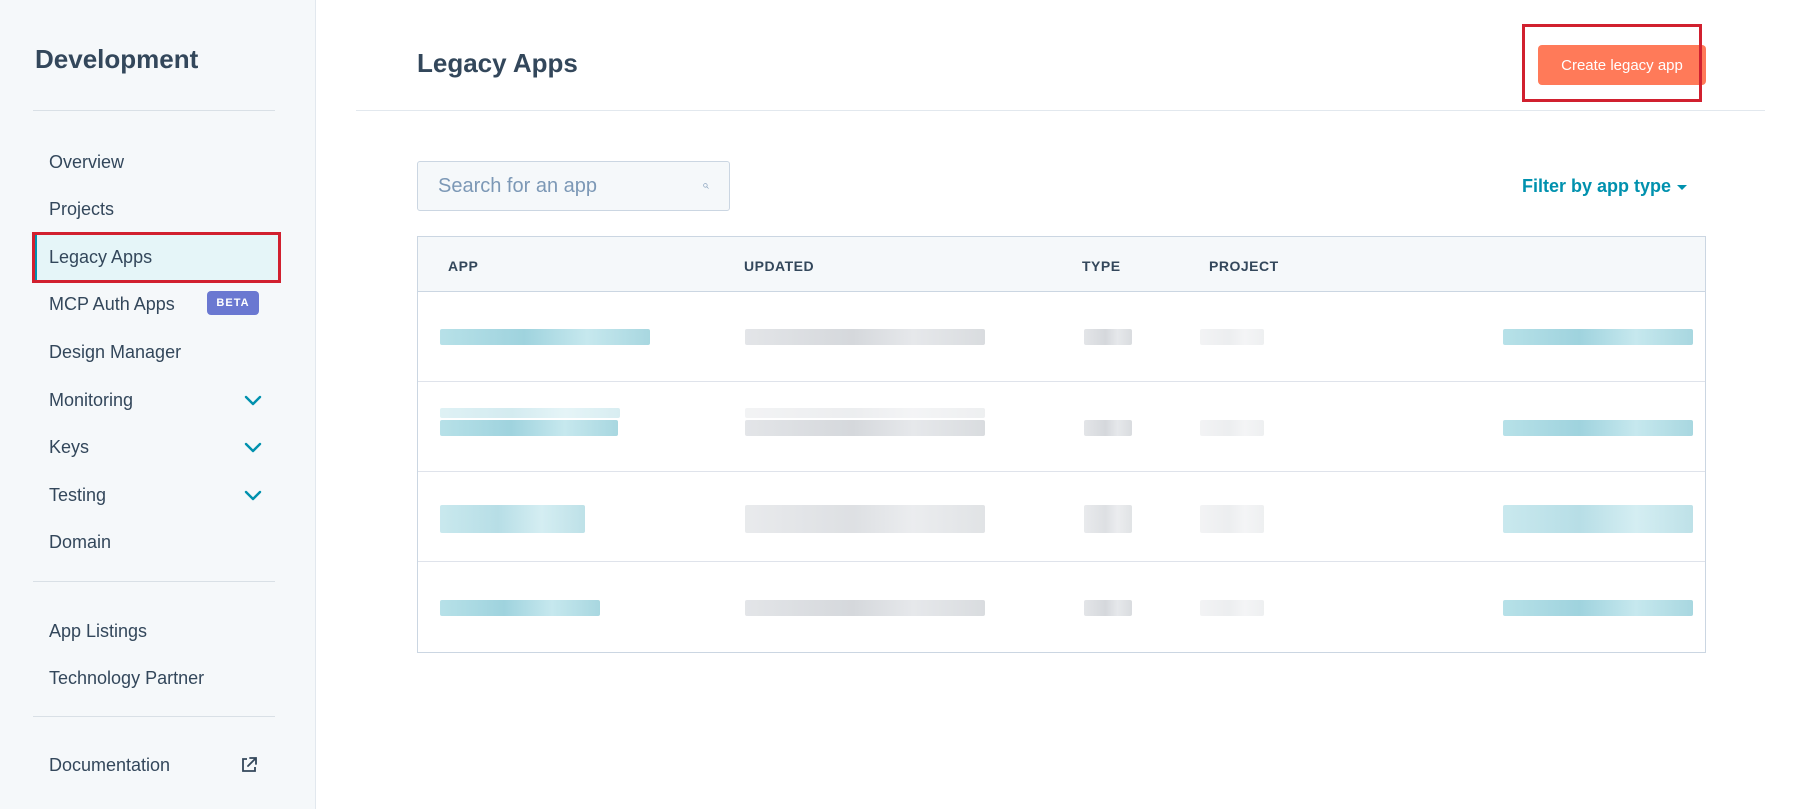 This screenshot has width=1805, height=809. What do you see at coordinates (1061, 264) in the screenshot?
I see `table-header: APP UPDATED TYPE PROJECT` at bounding box center [1061, 264].